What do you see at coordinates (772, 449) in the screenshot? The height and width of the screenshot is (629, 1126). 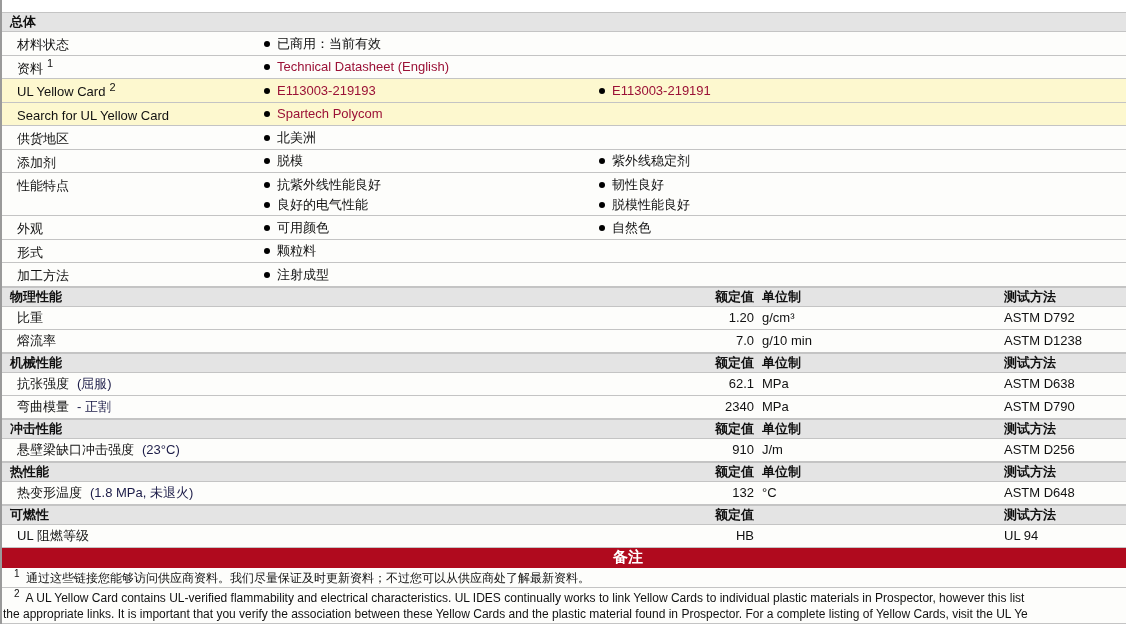 I see `property-unit: J/m` at bounding box center [772, 449].